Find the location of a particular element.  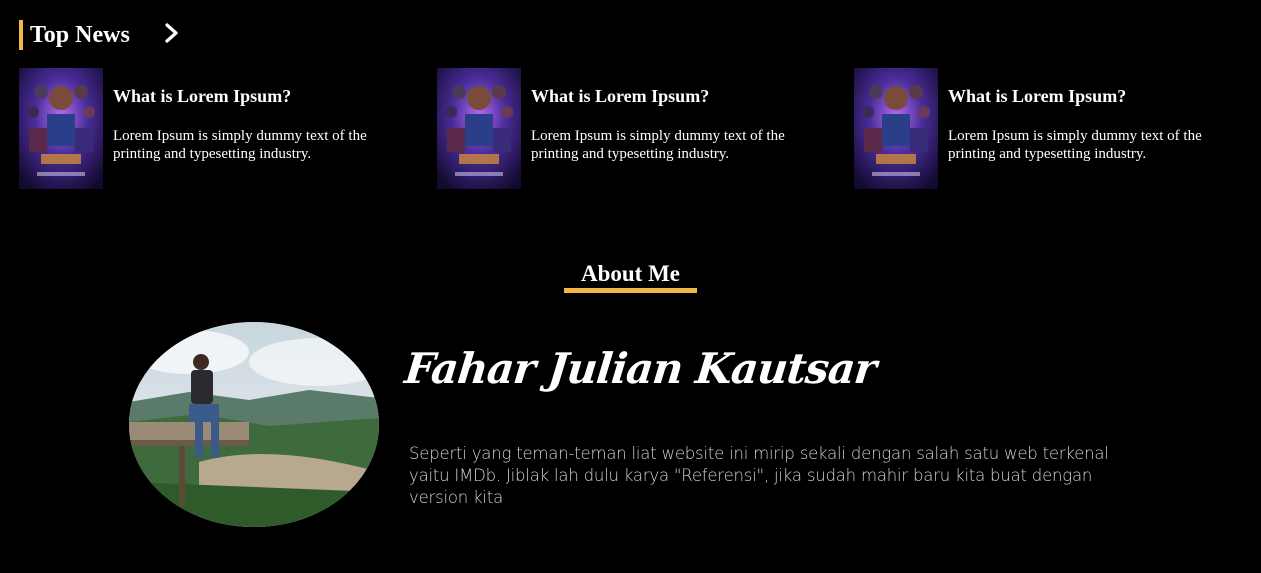

accent-bar is located at coordinates (21, 35).